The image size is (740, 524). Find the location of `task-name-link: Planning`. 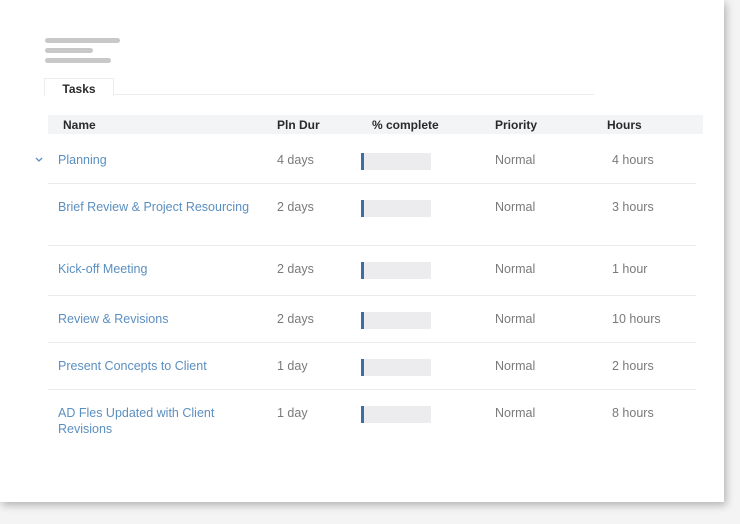

task-name-link: Planning is located at coordinates (158, 160).